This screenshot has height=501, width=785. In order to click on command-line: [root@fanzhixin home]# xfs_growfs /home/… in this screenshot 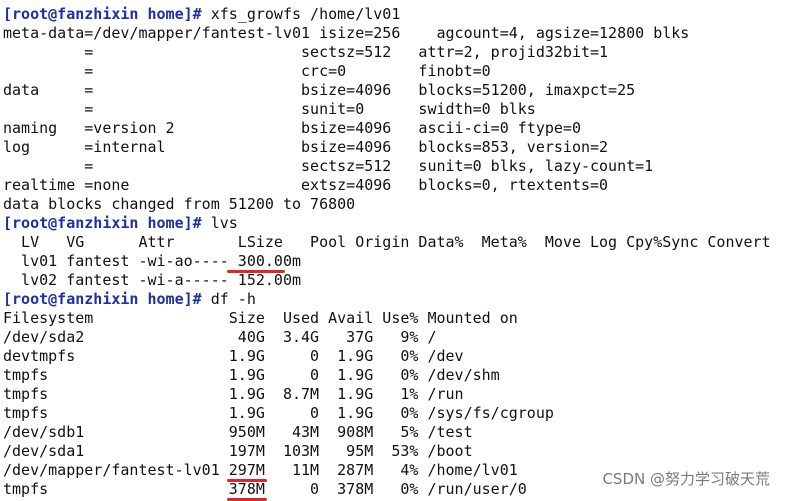, I will do `click(394, 14)`.